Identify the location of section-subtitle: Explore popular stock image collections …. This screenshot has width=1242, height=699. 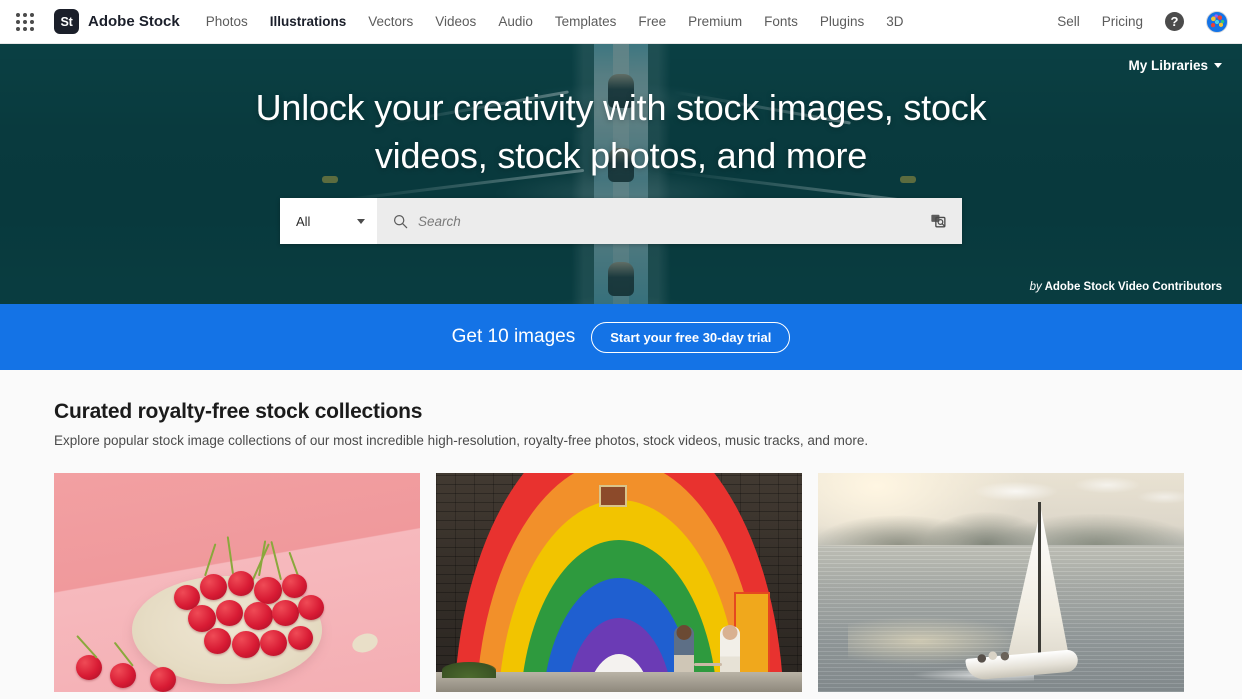
(461, 440).